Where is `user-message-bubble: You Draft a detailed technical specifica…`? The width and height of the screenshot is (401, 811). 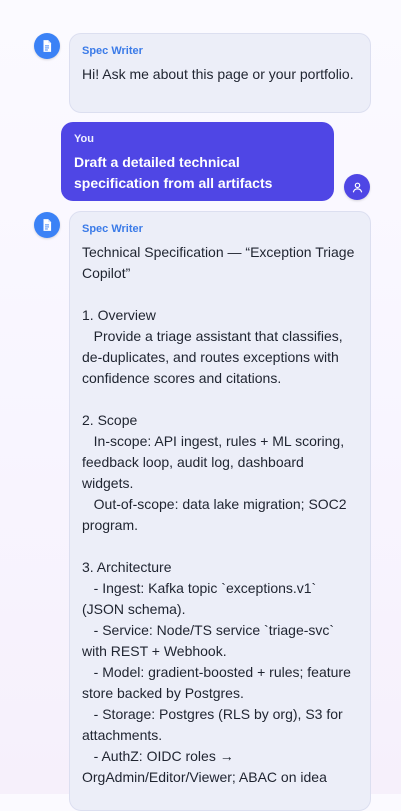 user-message-bubble: You Draft a detailed technical specifica… is located at coordinates (197, 161).